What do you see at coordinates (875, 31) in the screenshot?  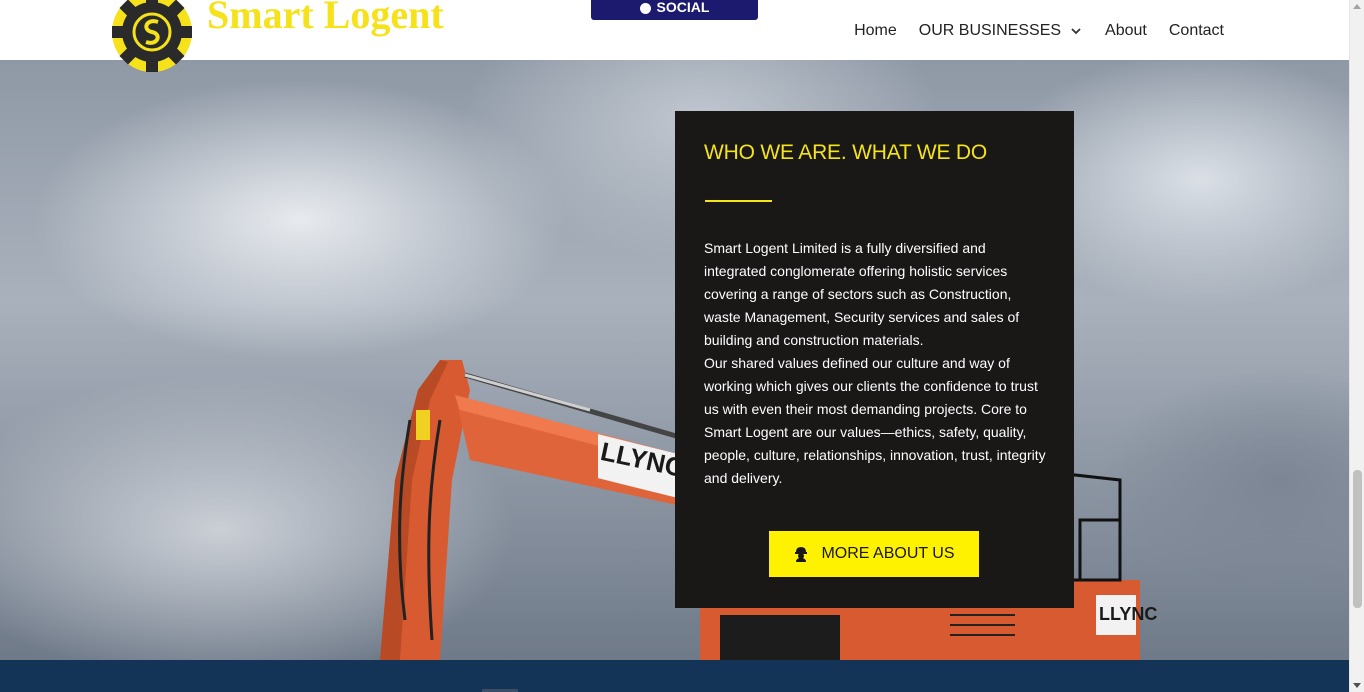 I see `nav-home: Home` at bounding box center [875, 31].